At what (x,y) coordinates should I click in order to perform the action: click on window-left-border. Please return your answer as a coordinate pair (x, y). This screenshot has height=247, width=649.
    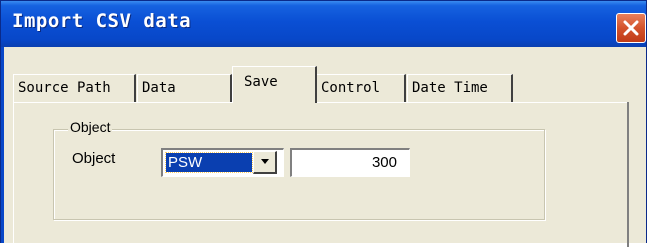
    Looking at the image, I should click on (2, 145).